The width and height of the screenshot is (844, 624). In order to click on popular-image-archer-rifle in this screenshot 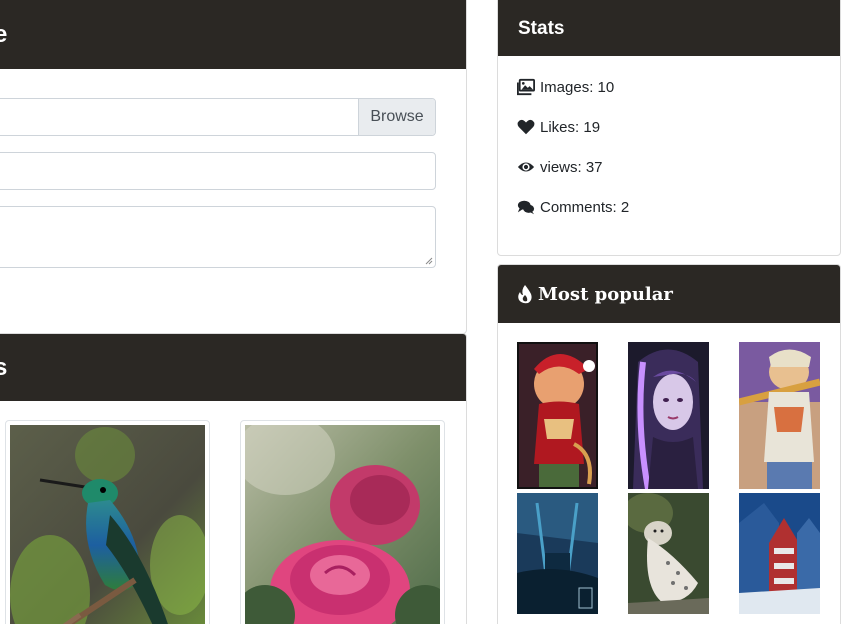, I will do `click(779, 415)`.